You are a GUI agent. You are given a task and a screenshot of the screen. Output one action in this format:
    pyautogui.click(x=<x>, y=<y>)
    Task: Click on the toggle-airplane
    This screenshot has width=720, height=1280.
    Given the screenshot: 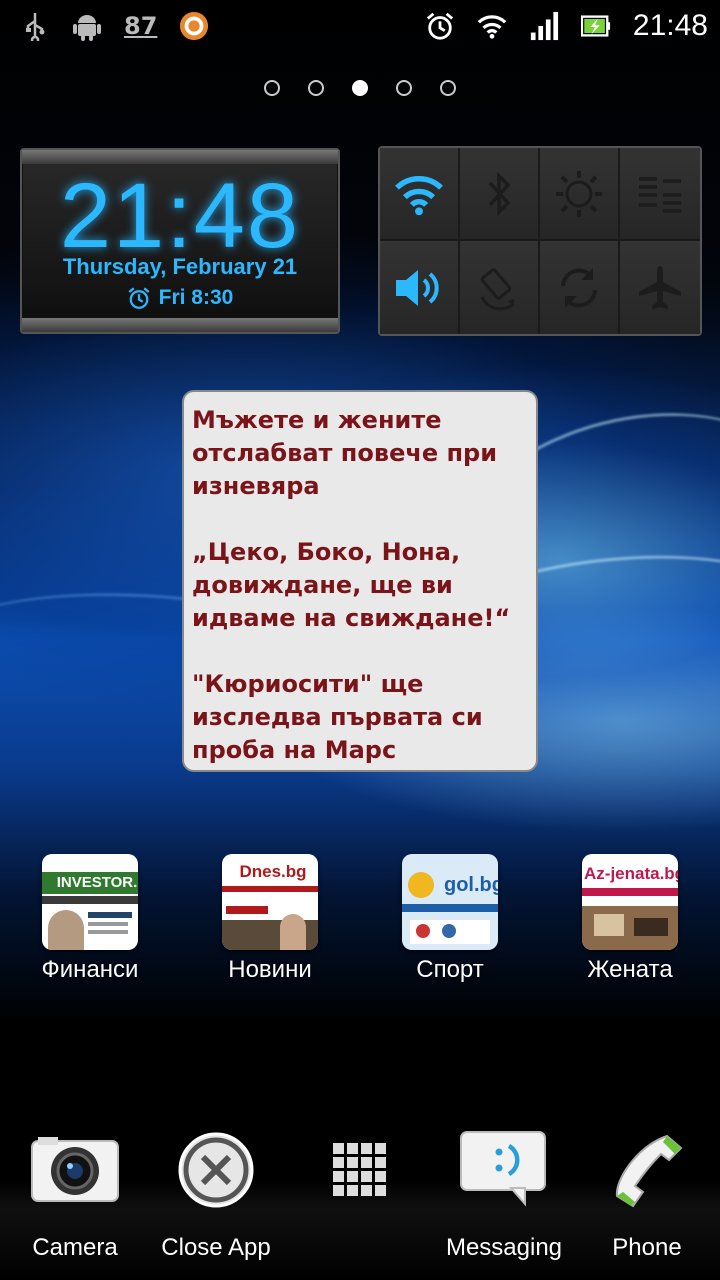 What is the action you would take?
    pyautogui.click(x=660, y=287)
    